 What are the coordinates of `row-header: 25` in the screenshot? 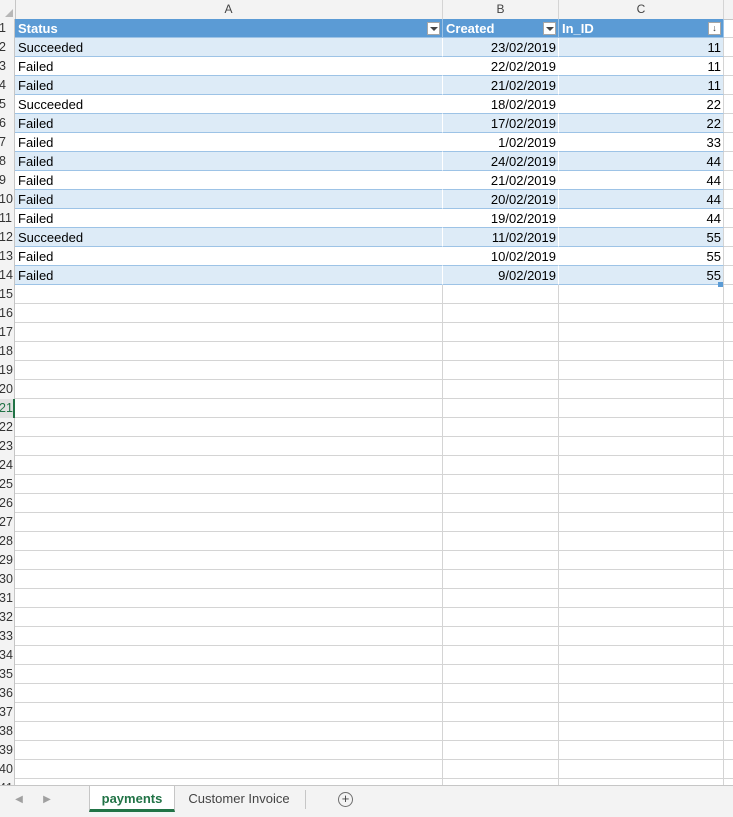 It's located at (7, 484).